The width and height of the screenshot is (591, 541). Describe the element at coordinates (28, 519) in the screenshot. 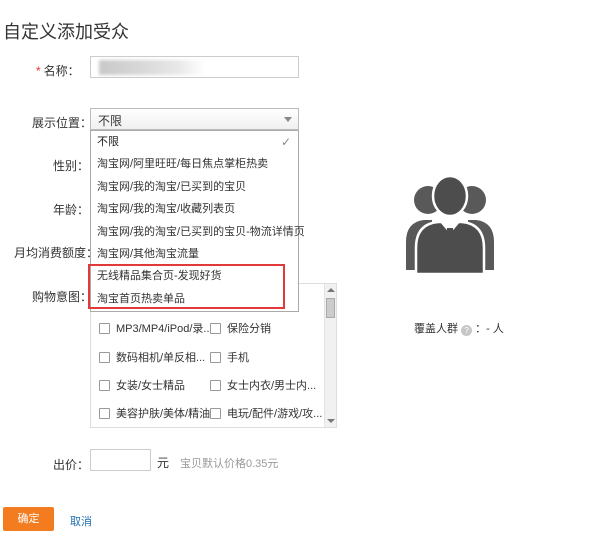

I see `confirm-button: 确定` at that location.